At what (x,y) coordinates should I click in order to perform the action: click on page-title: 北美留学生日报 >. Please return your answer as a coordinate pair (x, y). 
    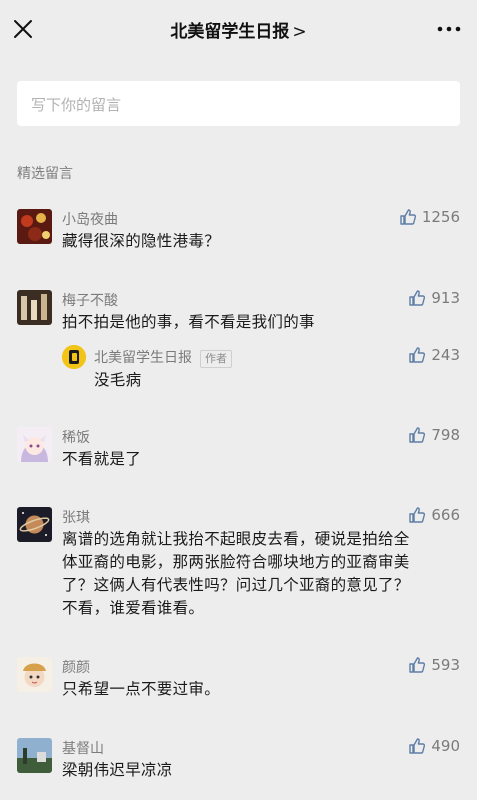
    Looking at the image, I should click on (238, 29).